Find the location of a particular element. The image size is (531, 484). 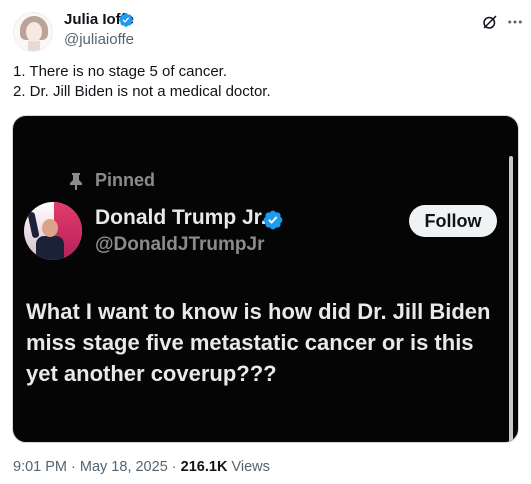

author-handle: @juliaioffe is located at coordinates (99, 39).